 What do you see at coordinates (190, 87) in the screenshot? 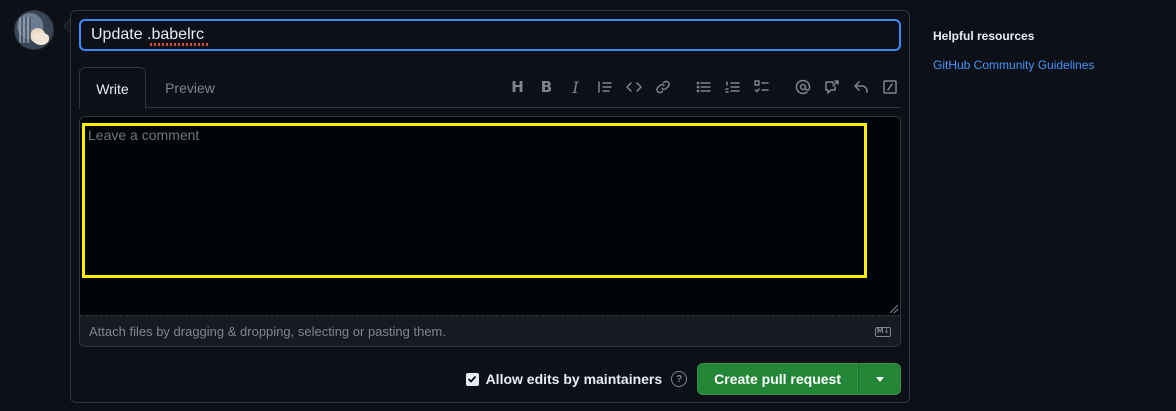
I see `tab-preview: Preview` at bounding box center [190, 87].